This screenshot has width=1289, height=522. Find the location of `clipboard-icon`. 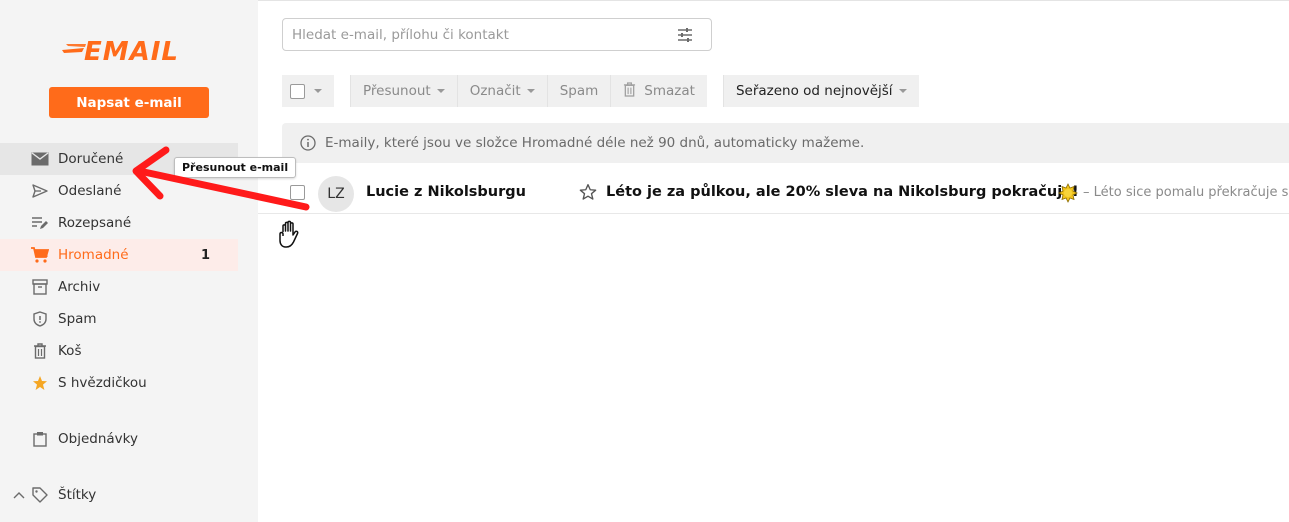

clipboard-icon is located at coordinates (40, 439).